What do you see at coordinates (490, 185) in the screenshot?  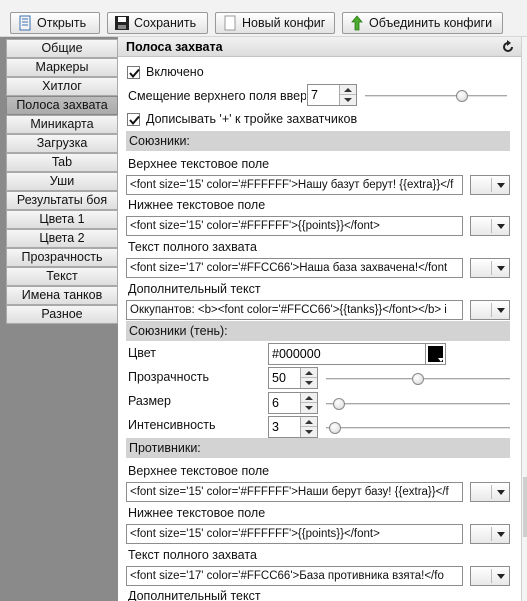 I see `allies-top-macro-button` at bounding box center [490, 185].